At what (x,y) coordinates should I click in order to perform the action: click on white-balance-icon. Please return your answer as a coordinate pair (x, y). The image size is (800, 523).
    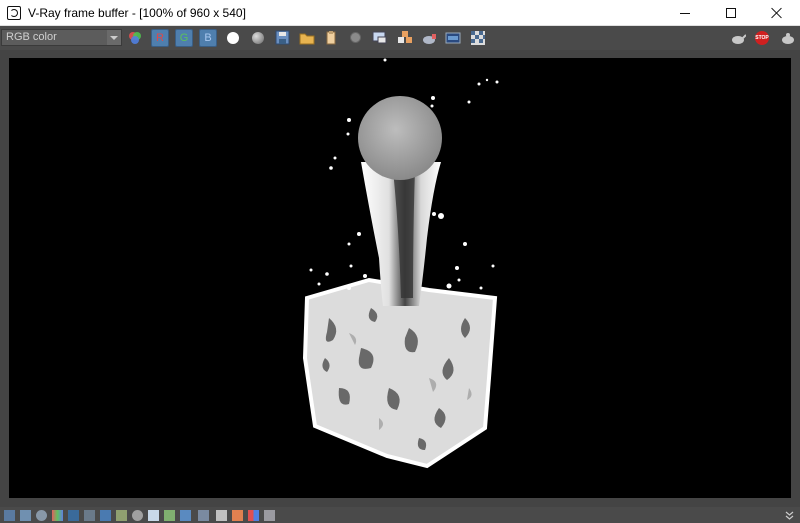
    Looking at the image, I should click on (89, 515).